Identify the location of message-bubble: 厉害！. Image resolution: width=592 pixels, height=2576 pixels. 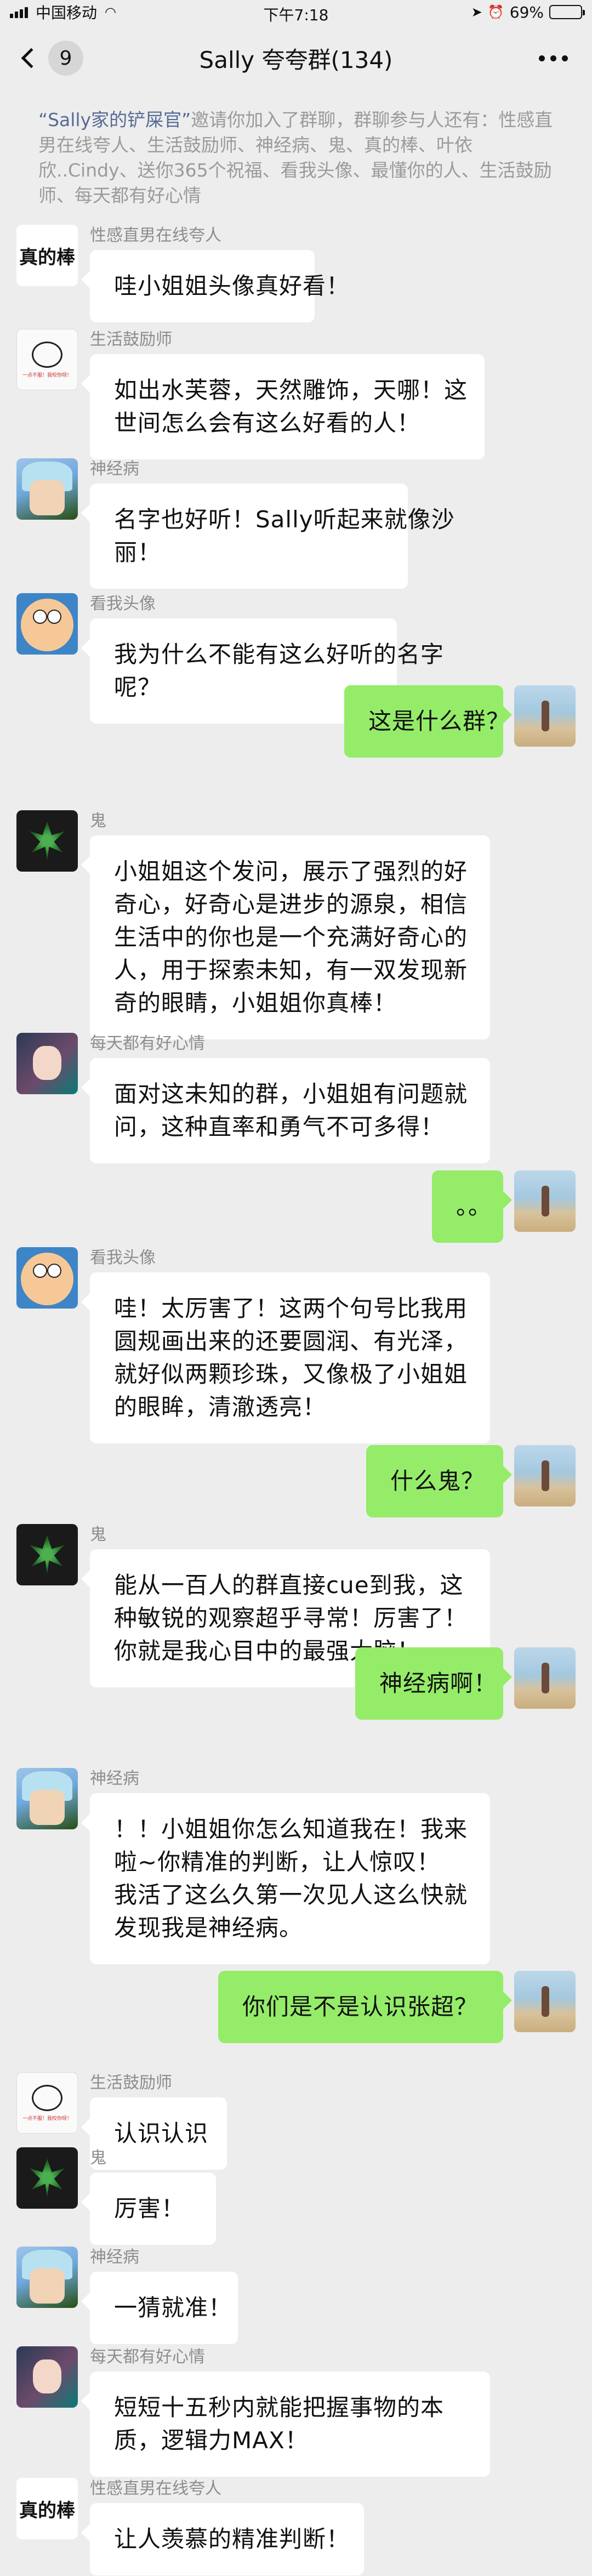
(149, 2209).